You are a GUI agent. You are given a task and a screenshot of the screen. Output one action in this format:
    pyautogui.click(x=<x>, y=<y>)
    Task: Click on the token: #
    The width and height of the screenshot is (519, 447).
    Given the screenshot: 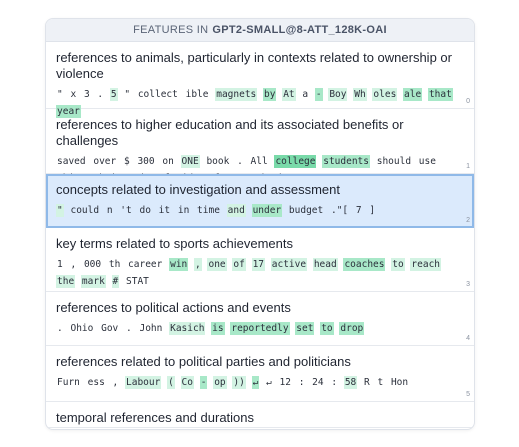 What is the action you would take?
    pyautogui.click(x=115, y=281)
    